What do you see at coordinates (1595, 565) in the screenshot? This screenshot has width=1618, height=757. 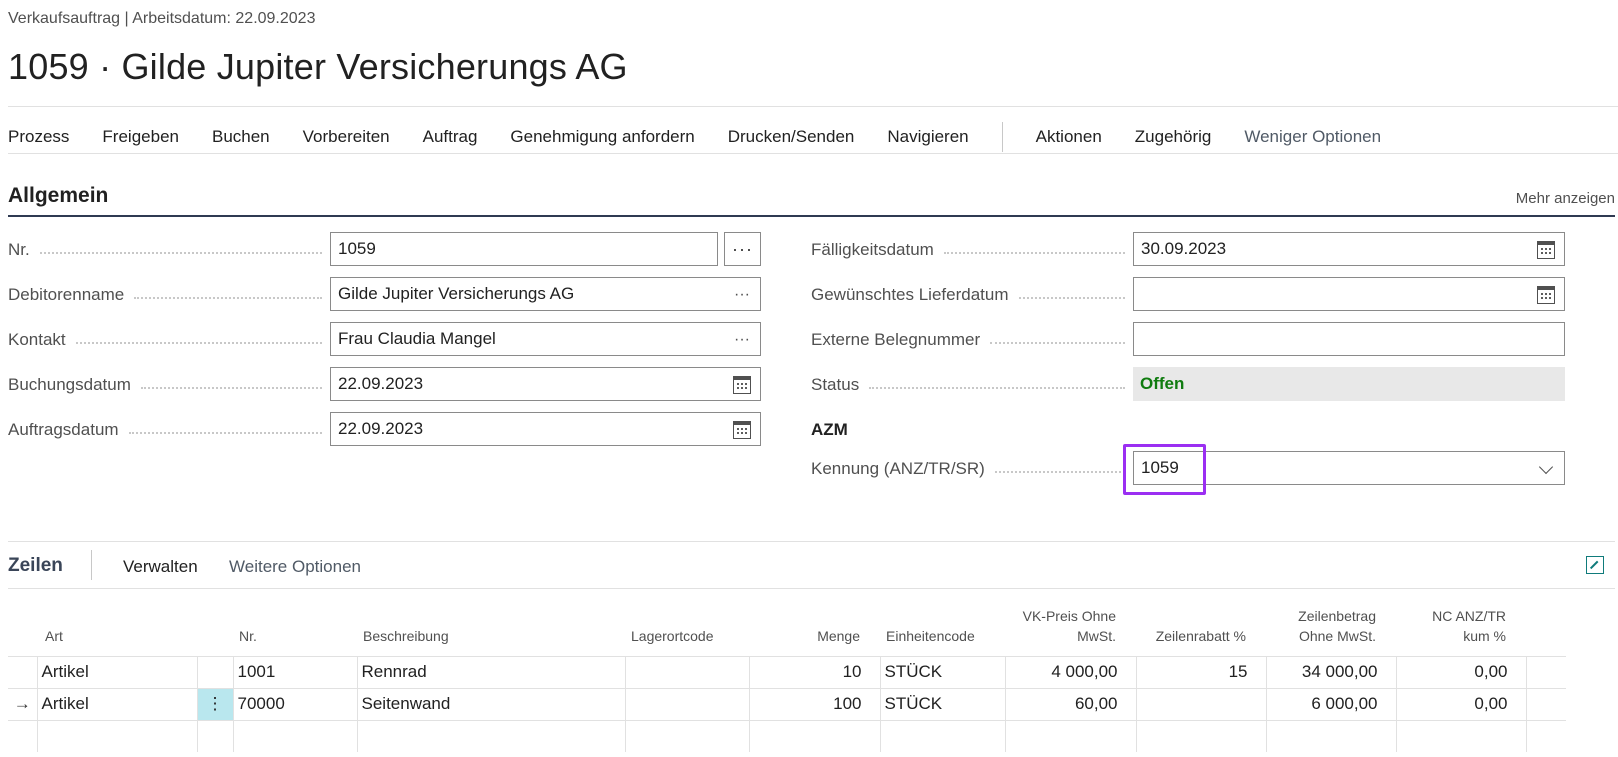 I see `expand-icon` at bounding box center [1595, 565].